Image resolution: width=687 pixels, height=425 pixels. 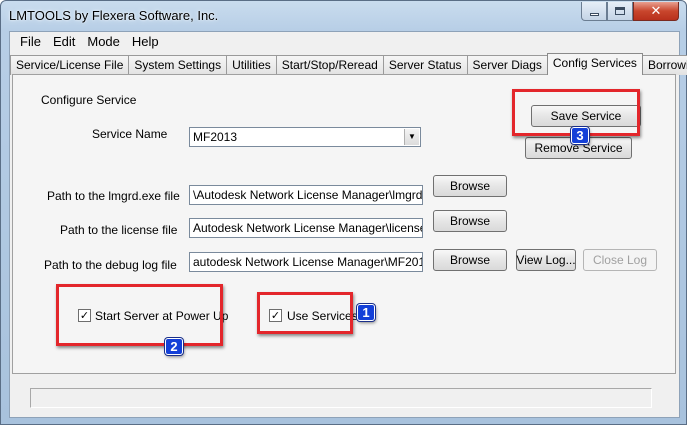 What do you see at coordinates (594, 64) in the screenshot?
I see `tab-config-services: Config Services` at bounding box center [594, 64].